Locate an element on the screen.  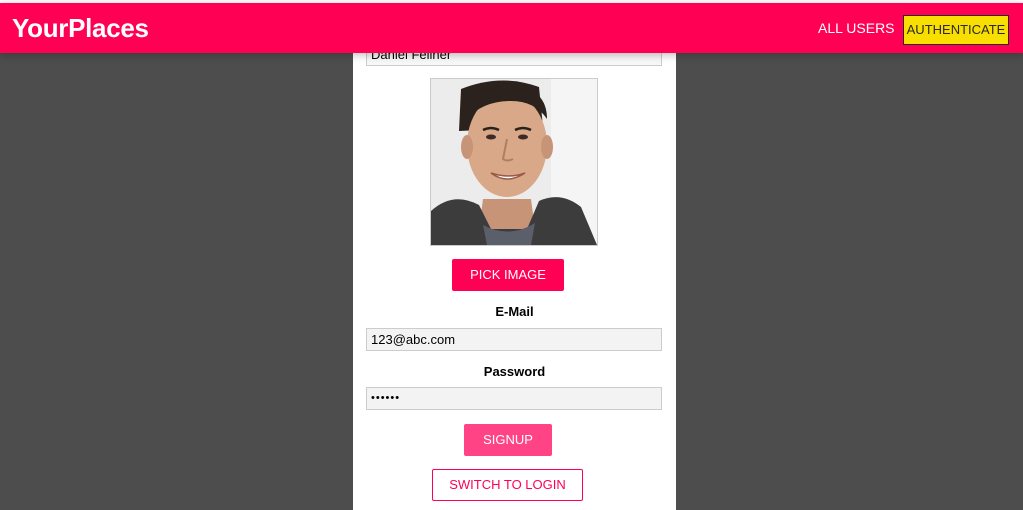
avatar-photo is located at coordinates (514, 162).